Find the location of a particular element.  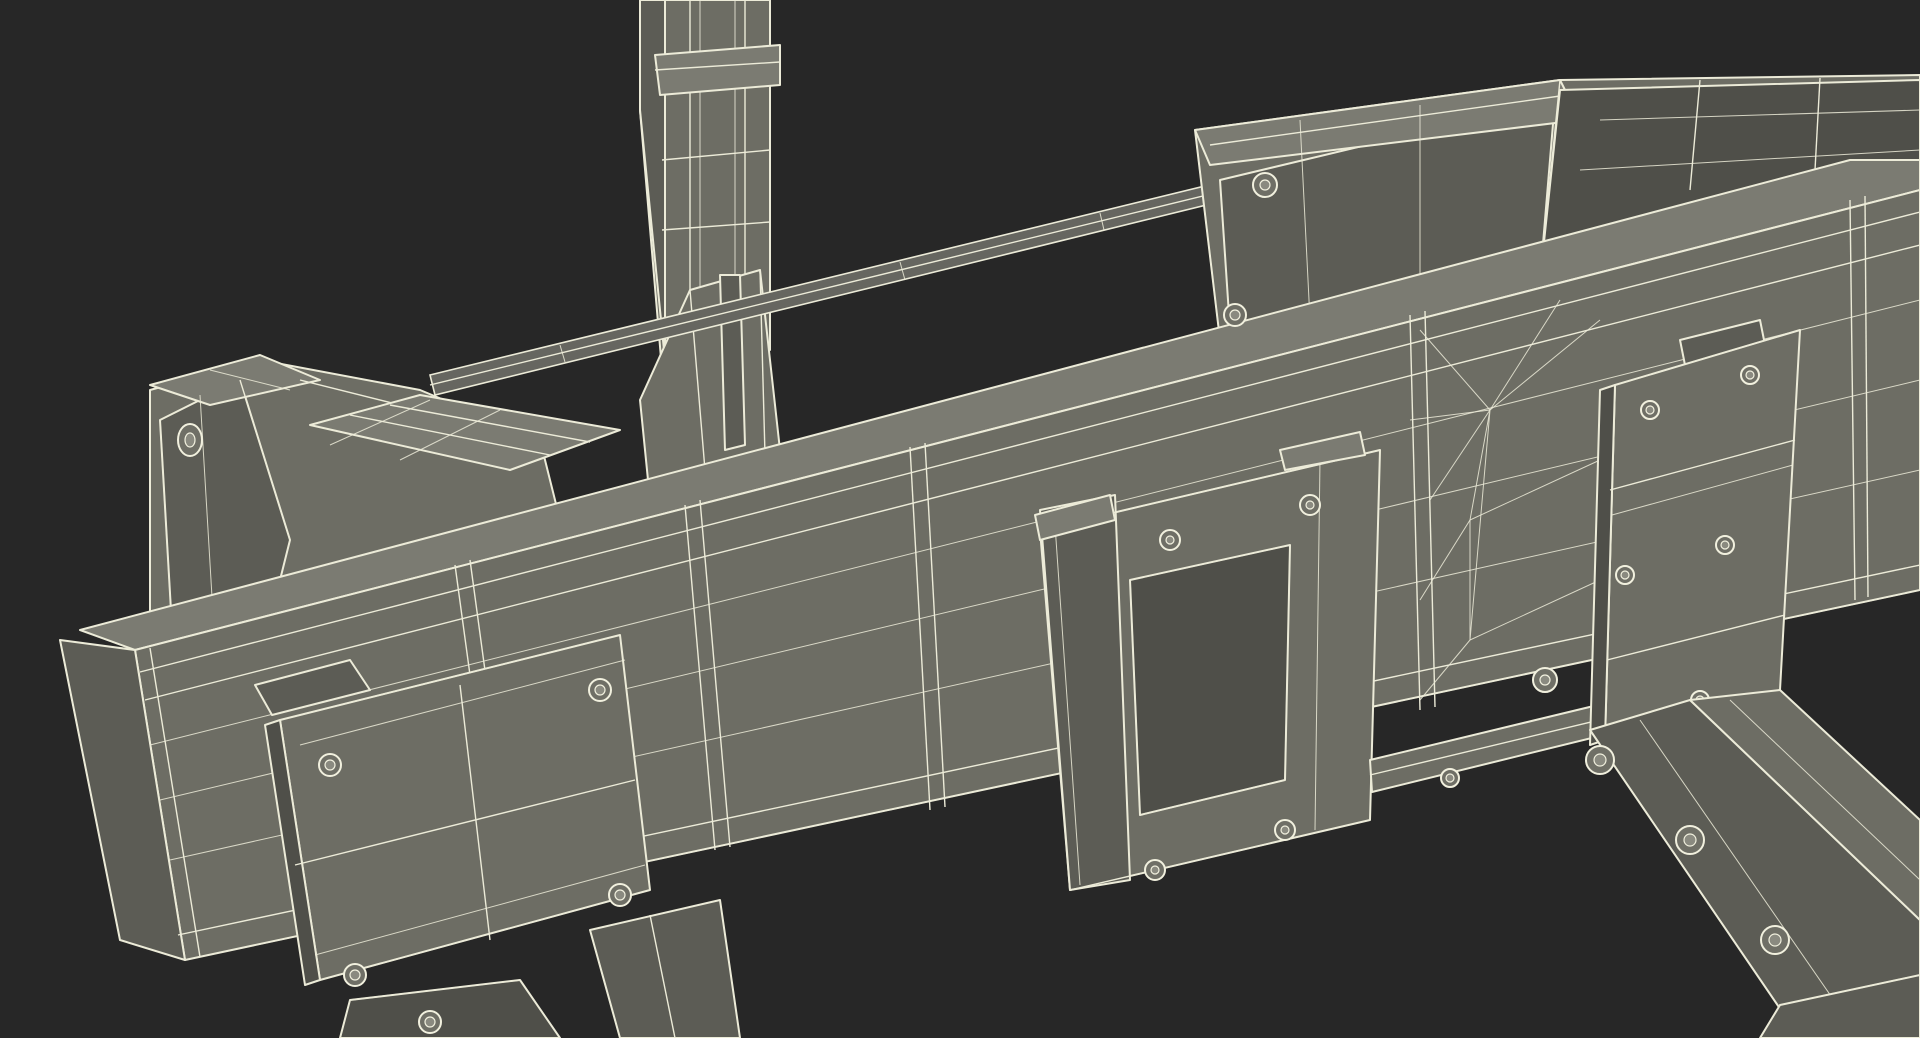

right-mount-plate is located at coordinates (1695, 532).